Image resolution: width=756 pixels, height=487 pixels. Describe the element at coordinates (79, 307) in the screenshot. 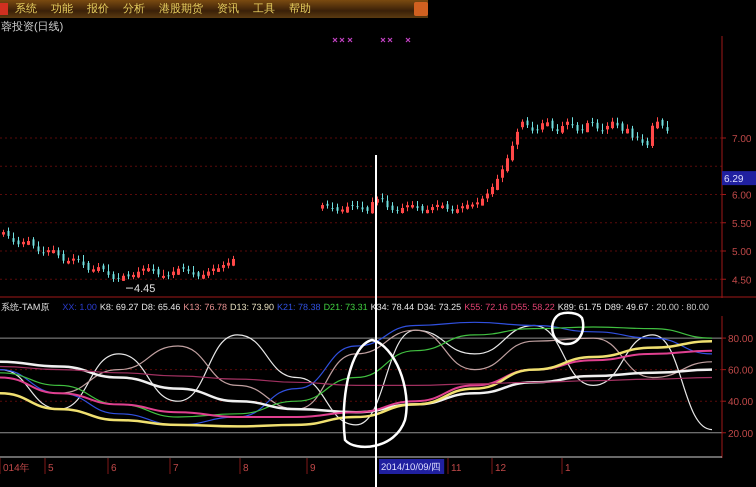

I see `indicator-value: XX: 1.00` at that location.